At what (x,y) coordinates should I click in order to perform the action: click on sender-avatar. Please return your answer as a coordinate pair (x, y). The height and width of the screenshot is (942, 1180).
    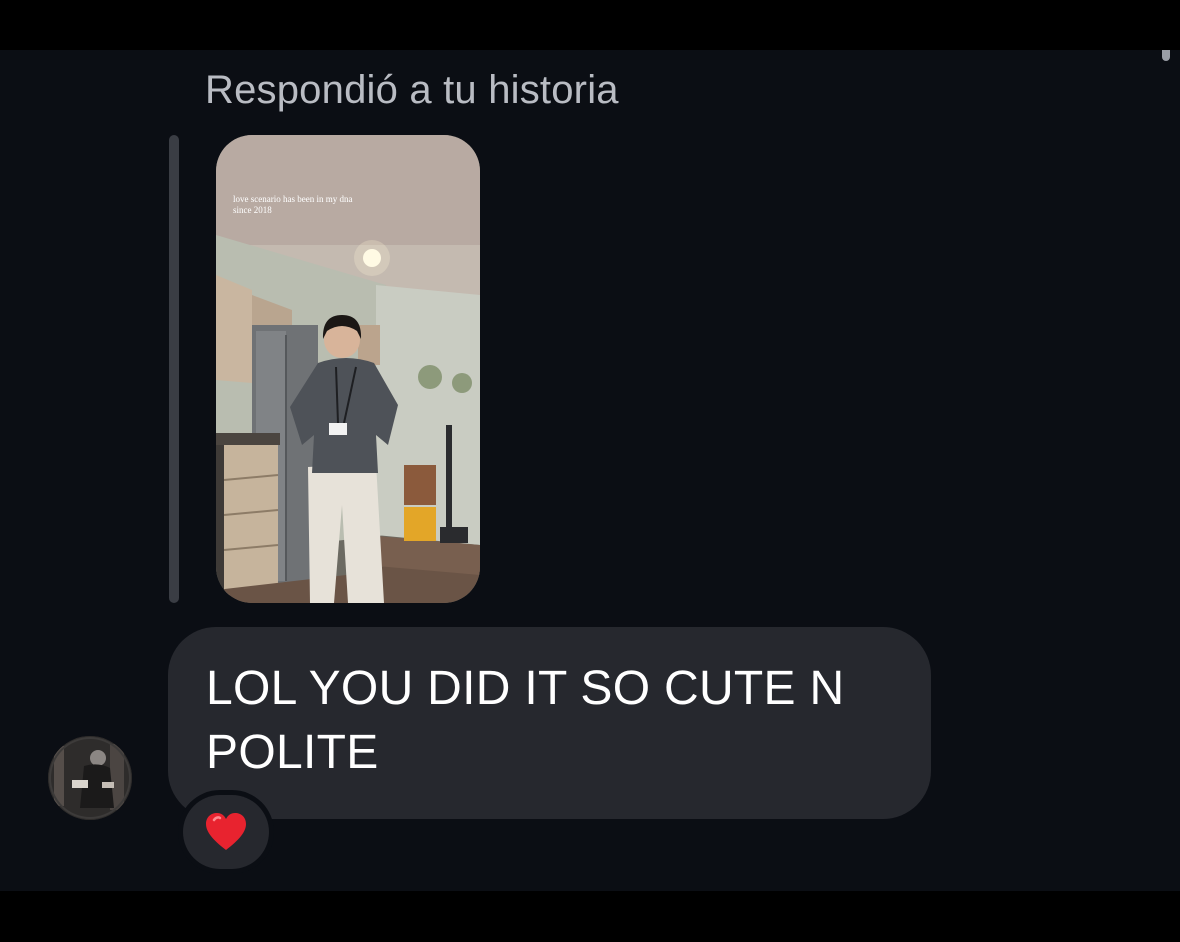
    Looking at the image, I should click on (90, 778).